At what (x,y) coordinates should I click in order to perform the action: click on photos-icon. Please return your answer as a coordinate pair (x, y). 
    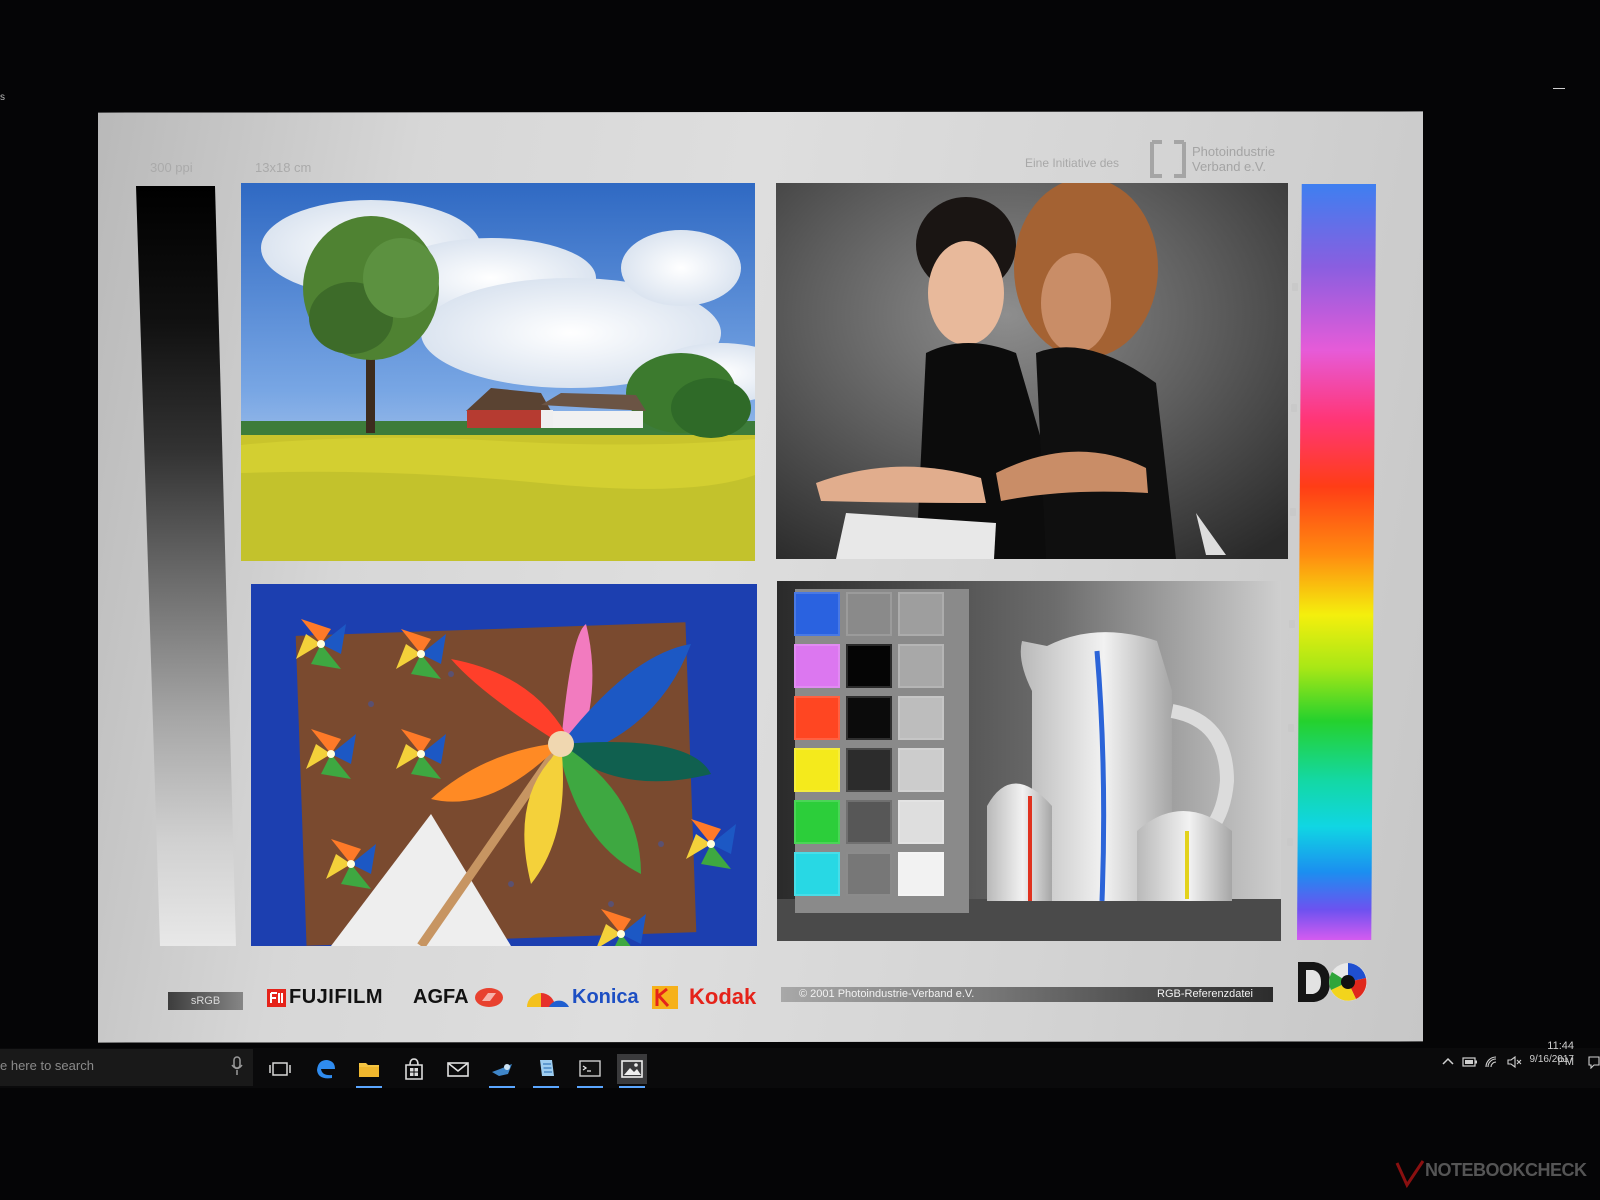
    Looking at the image, I should click on (632, 1071).